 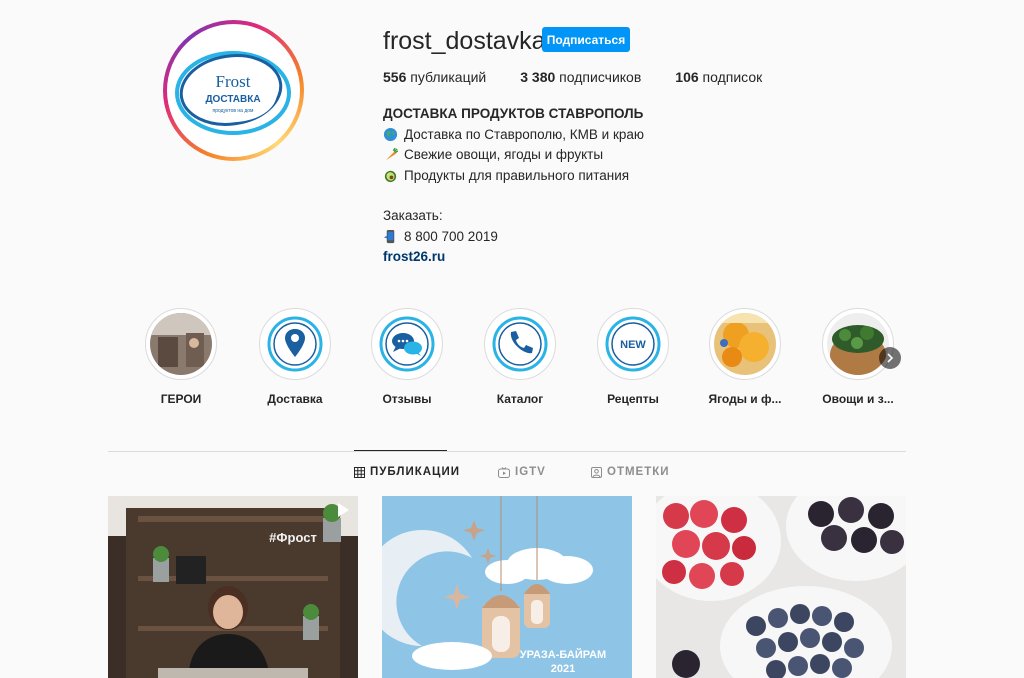 What do you see at coordinates (413, 215) in the screenshot?
I see `bio-order-label: Заказать:` at bounding box center [413, 215].